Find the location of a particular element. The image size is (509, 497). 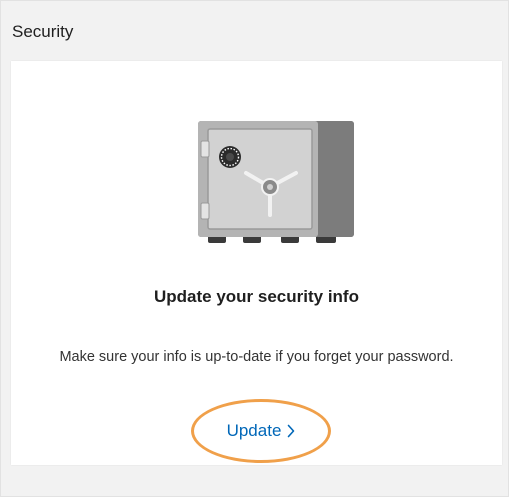

chevron-right-icon is located at coordinates (291, 431).